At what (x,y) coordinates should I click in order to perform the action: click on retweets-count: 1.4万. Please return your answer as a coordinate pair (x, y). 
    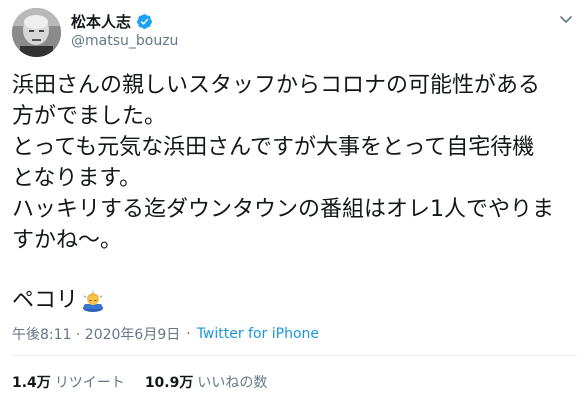
    Looking at the image, I should click on (31, 383).